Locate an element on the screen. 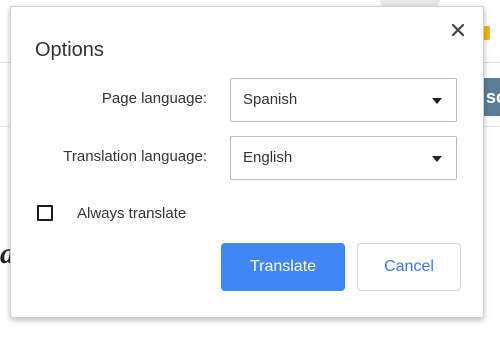 The width and height of the screenshot is (500, 337). always-translate-option: Always translate is located at coordinates (111, 213).